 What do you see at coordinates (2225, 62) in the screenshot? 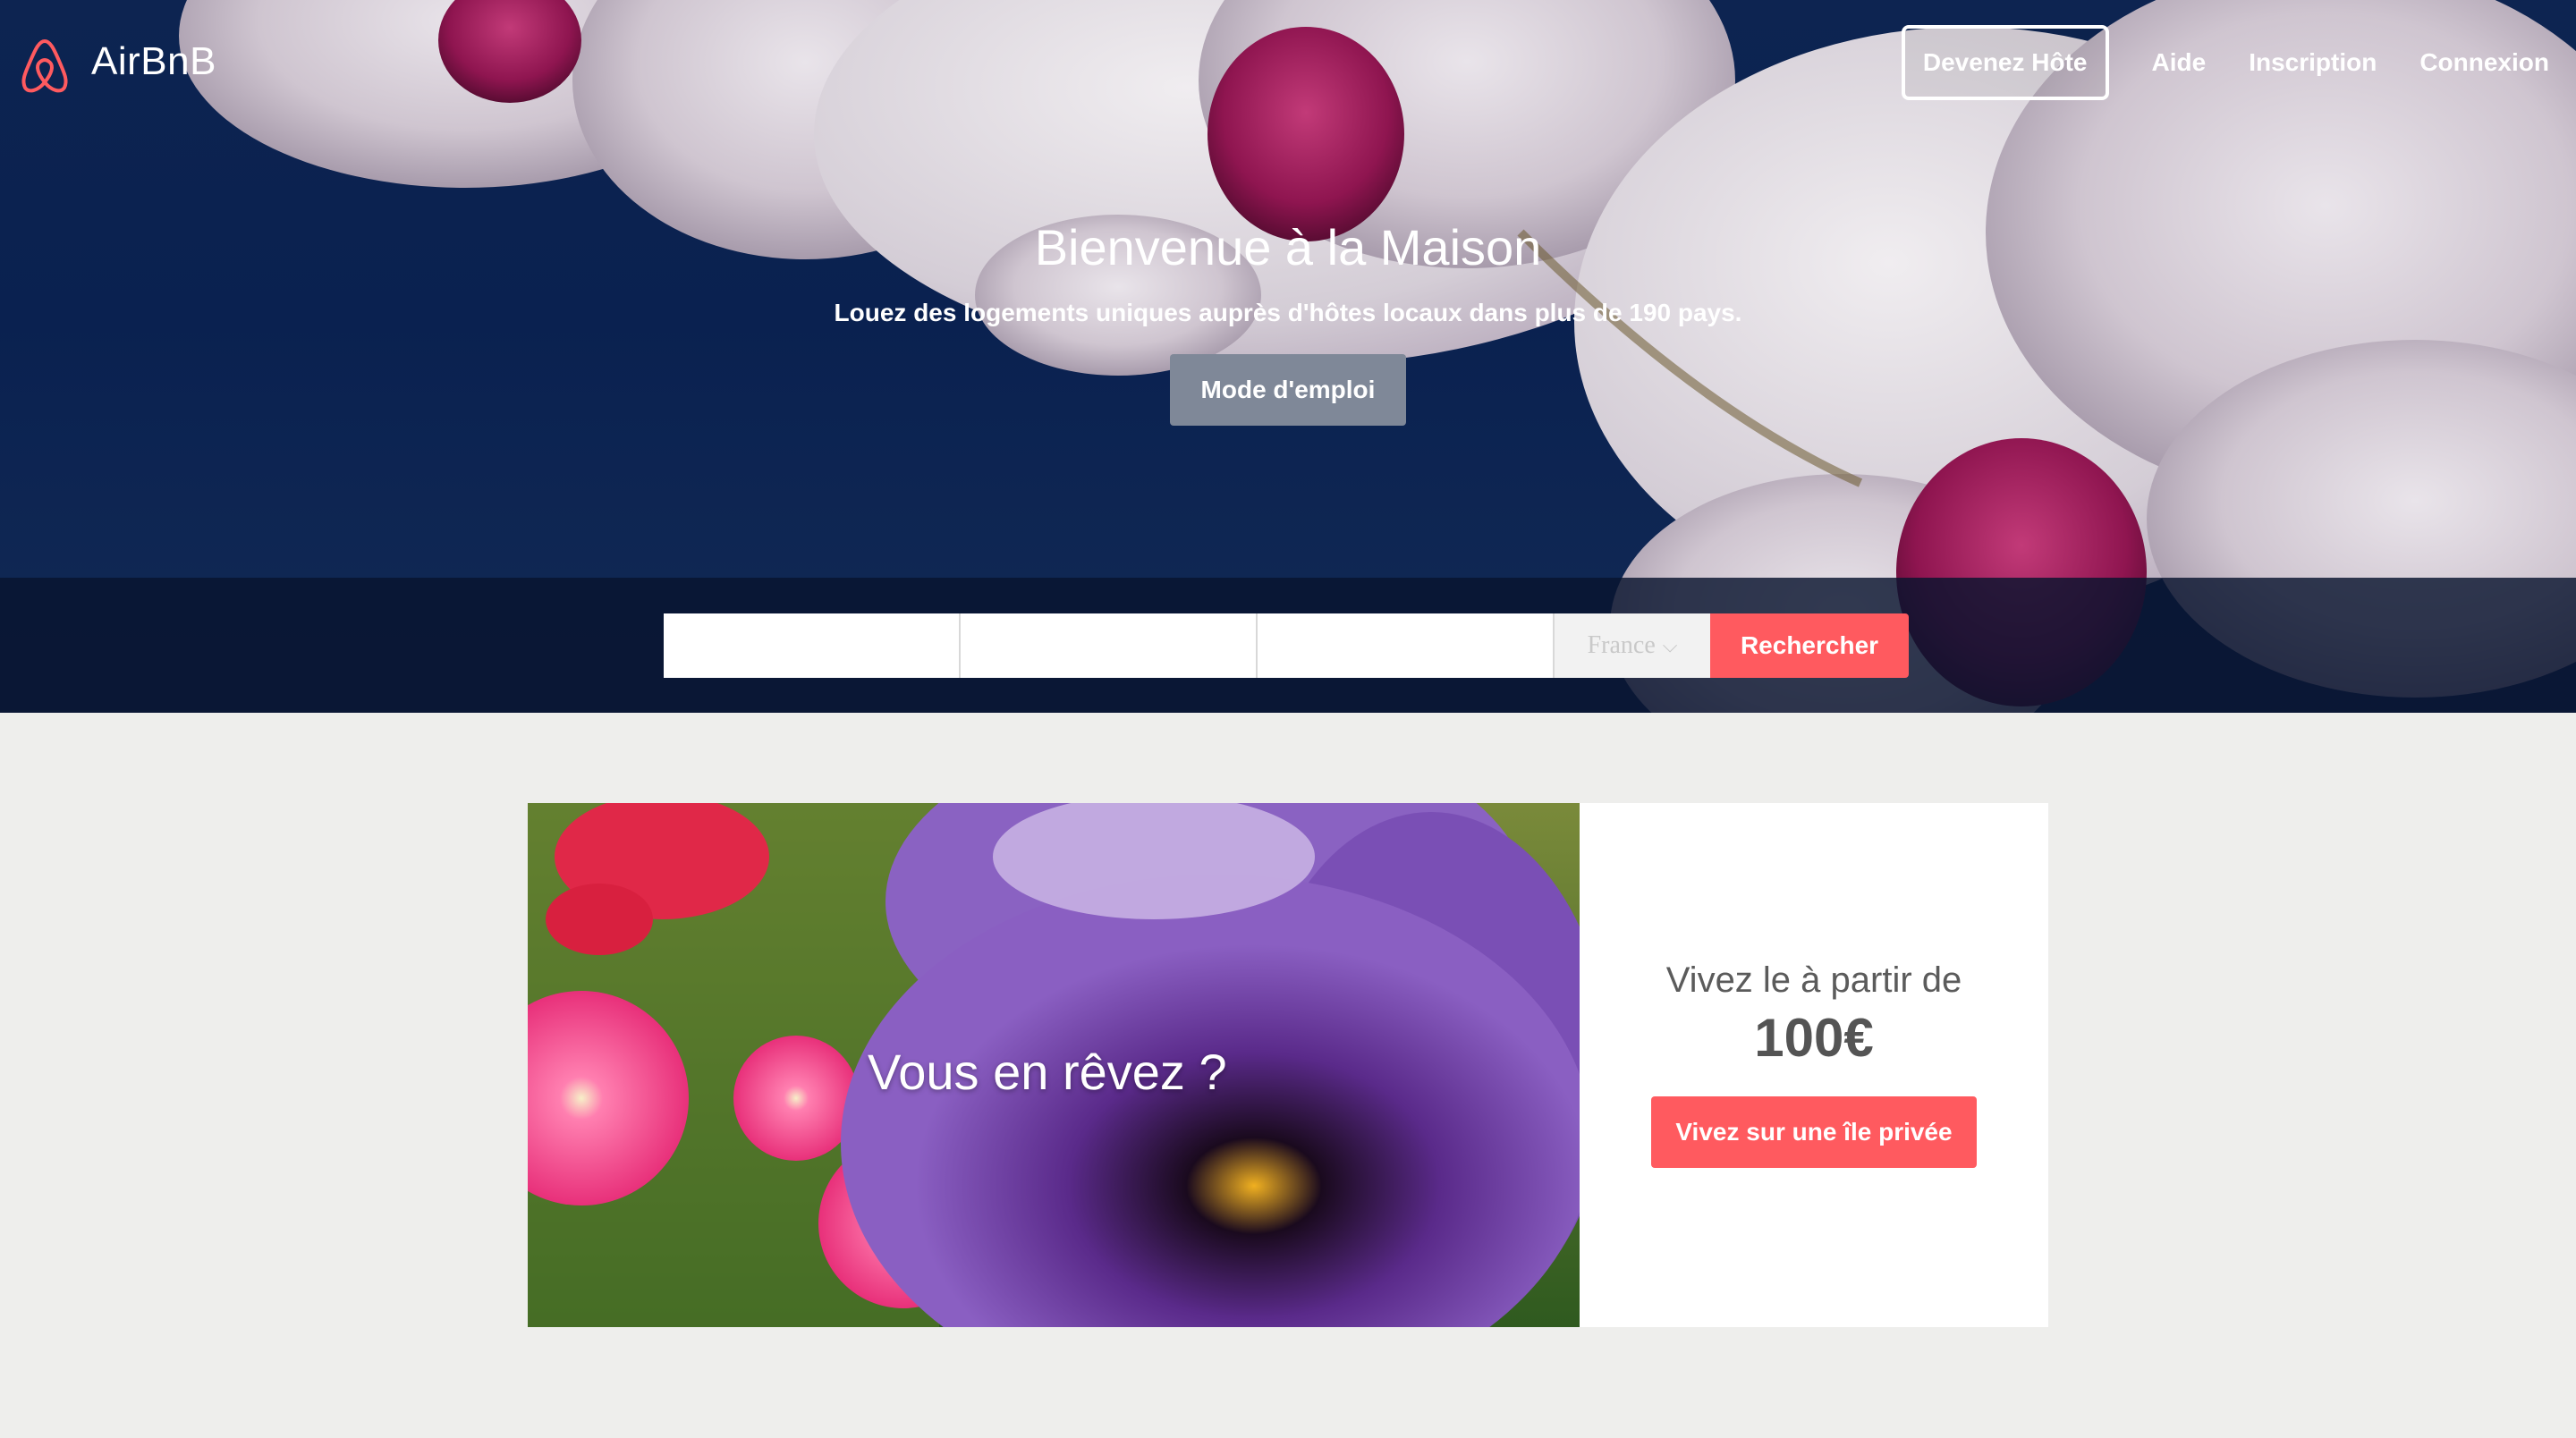
I see `top-nav: Devenez Hôte Aide Inscription Connexion` at bounding box center [2225, 62].